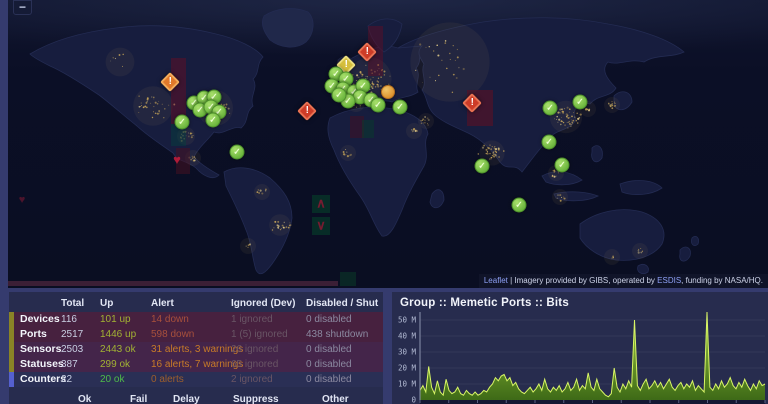 The height and width of the screenshot is (404, 768). What do you see at coordinates (85, 399) in the screenshot?
I see `footer-column-header: Ok` at bounding box center [85, 399].